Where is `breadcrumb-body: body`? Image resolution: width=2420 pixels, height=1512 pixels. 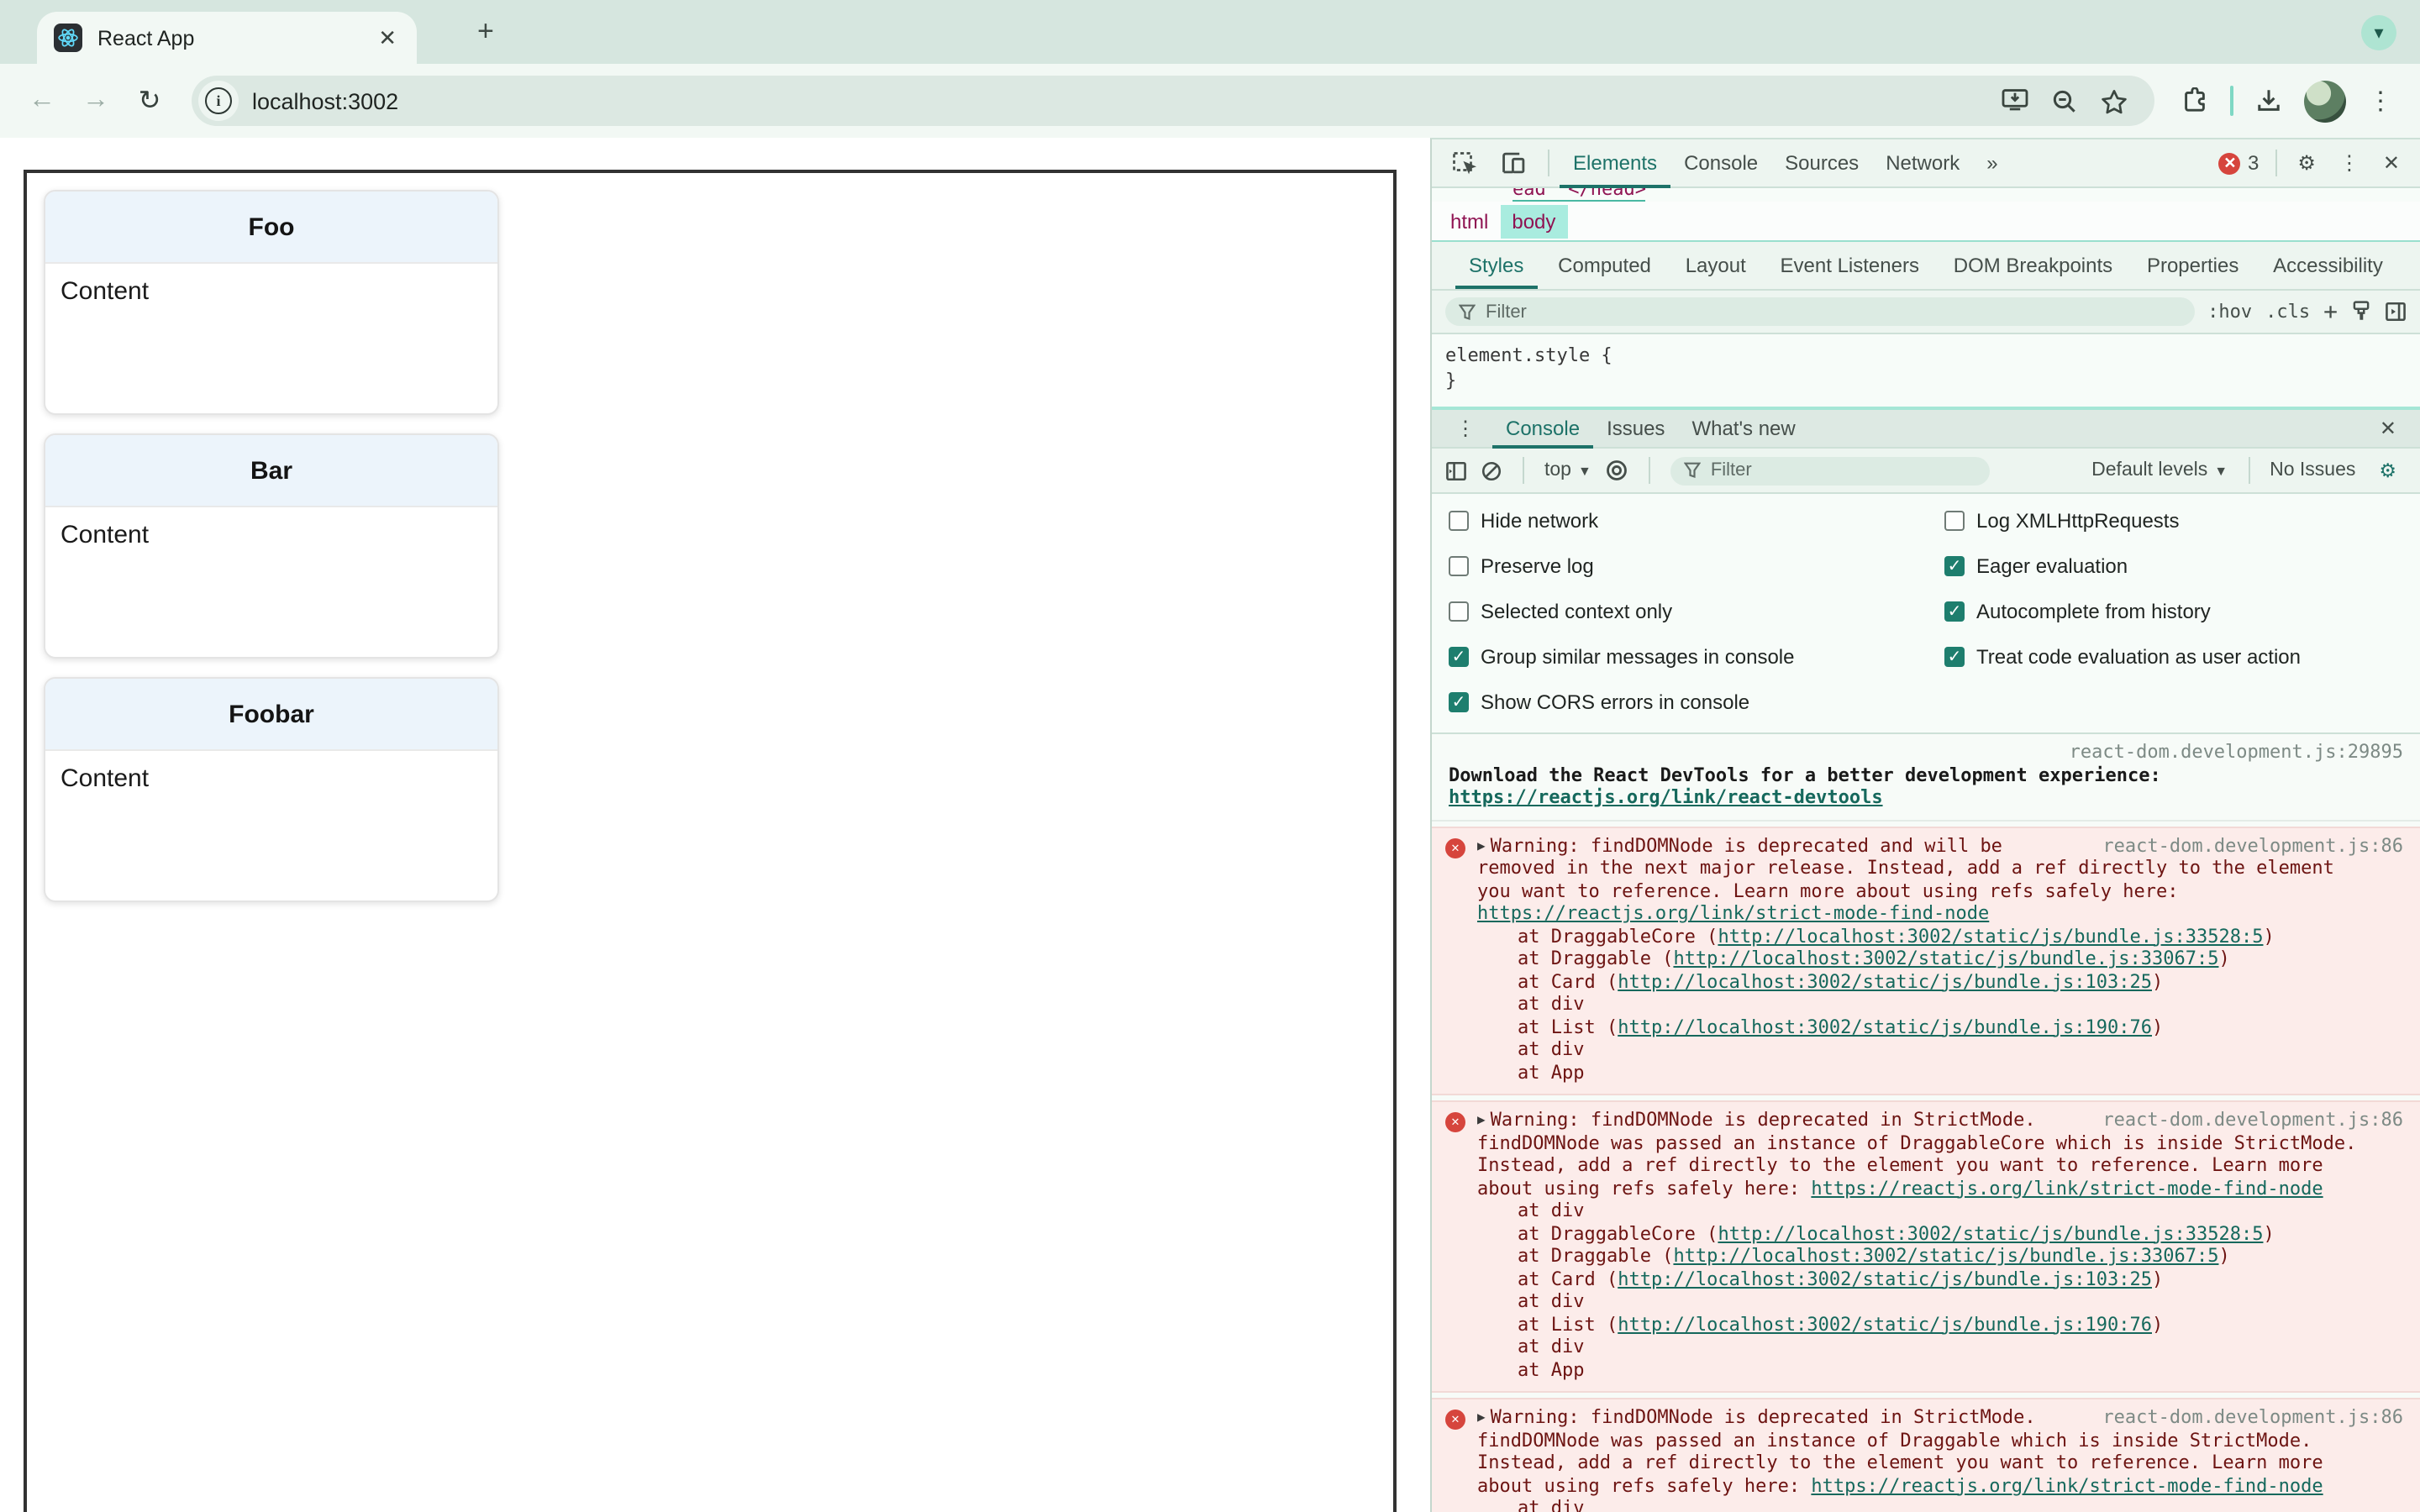 breadcrumb-body: body is located at coordinates (1534, 221).